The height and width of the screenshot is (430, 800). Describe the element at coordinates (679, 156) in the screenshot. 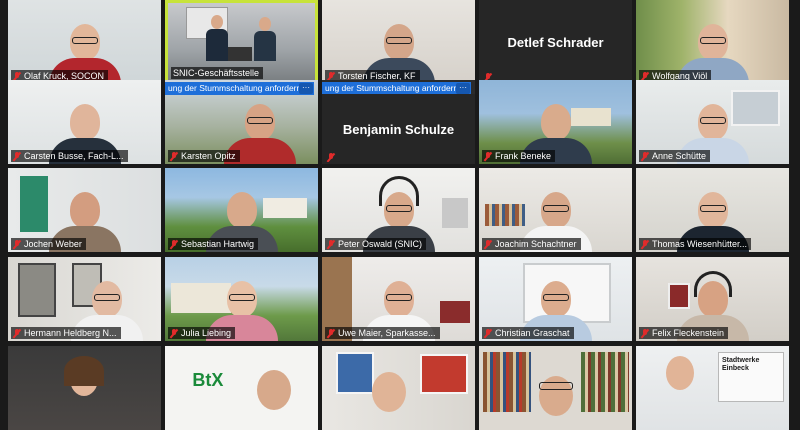

I see `participant-name: Anne Schütte` at that location.